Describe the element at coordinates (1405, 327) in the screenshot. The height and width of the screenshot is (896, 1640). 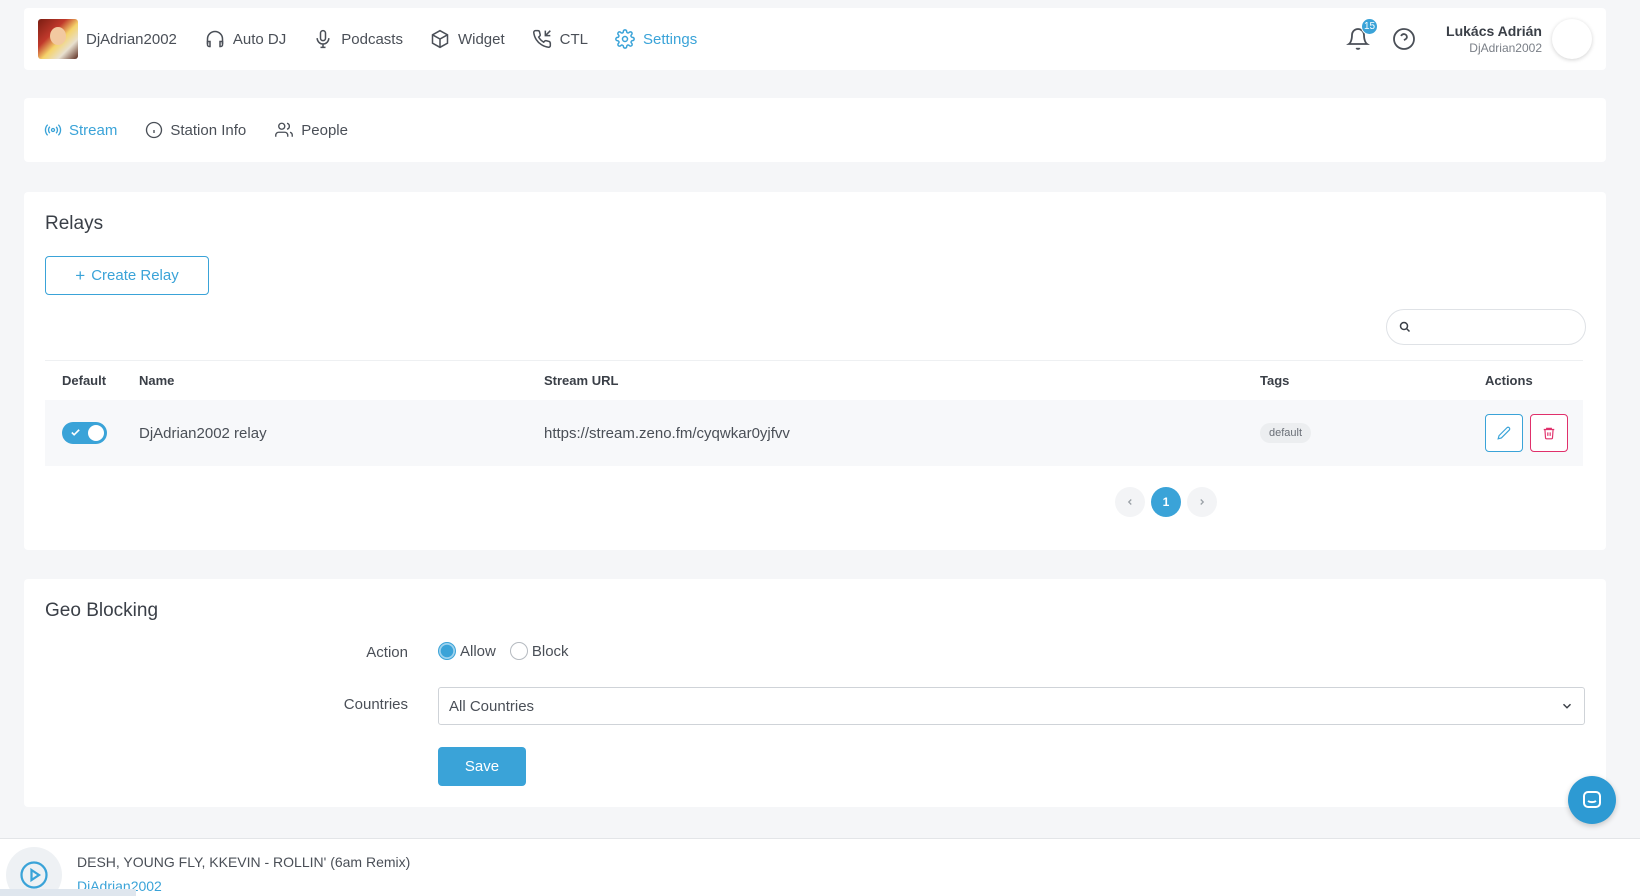
I see `search-icon` at that location.